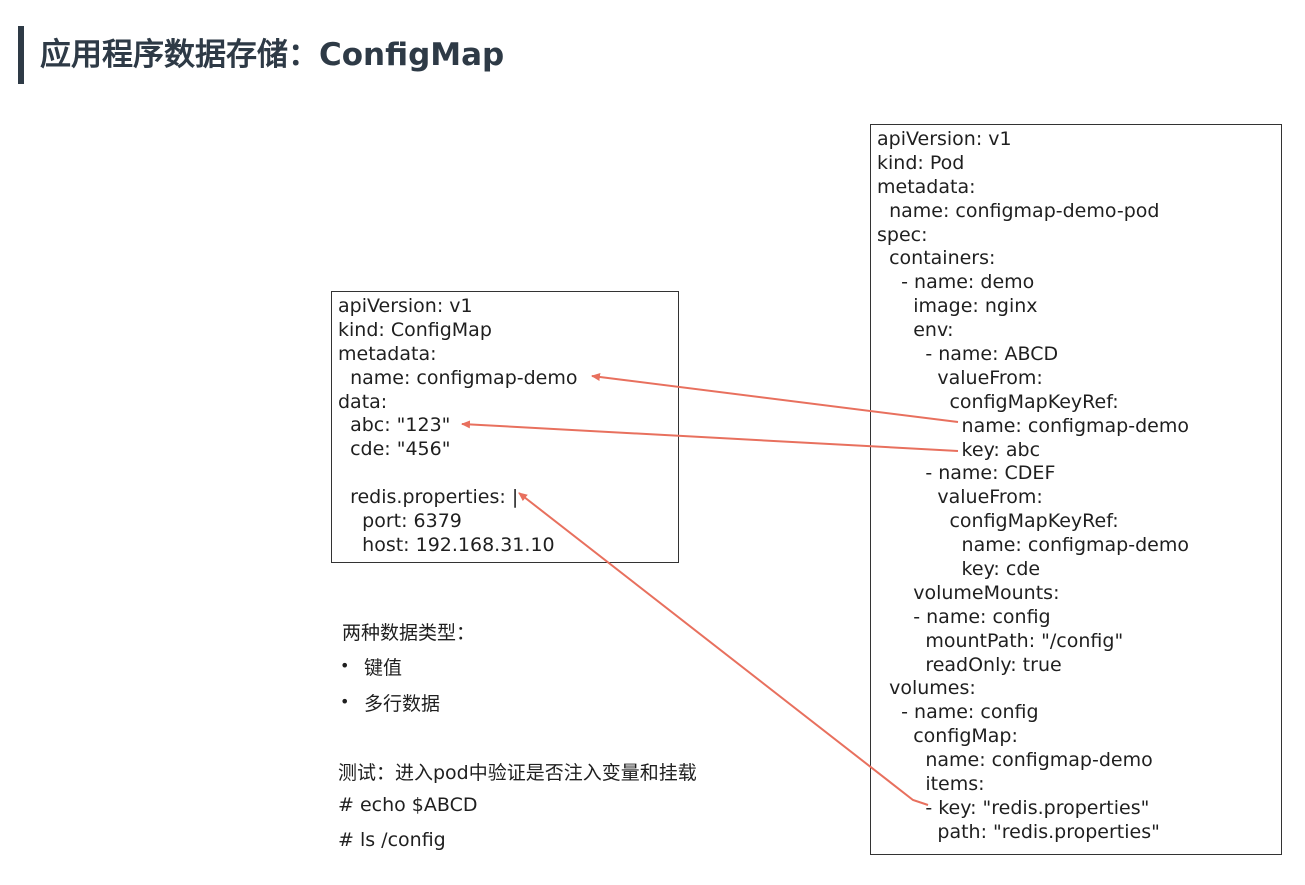 The height and width of the screenshot is (885, 1305). I want to click on arrow-key-abc-to-data-abc, so click(710, 436).